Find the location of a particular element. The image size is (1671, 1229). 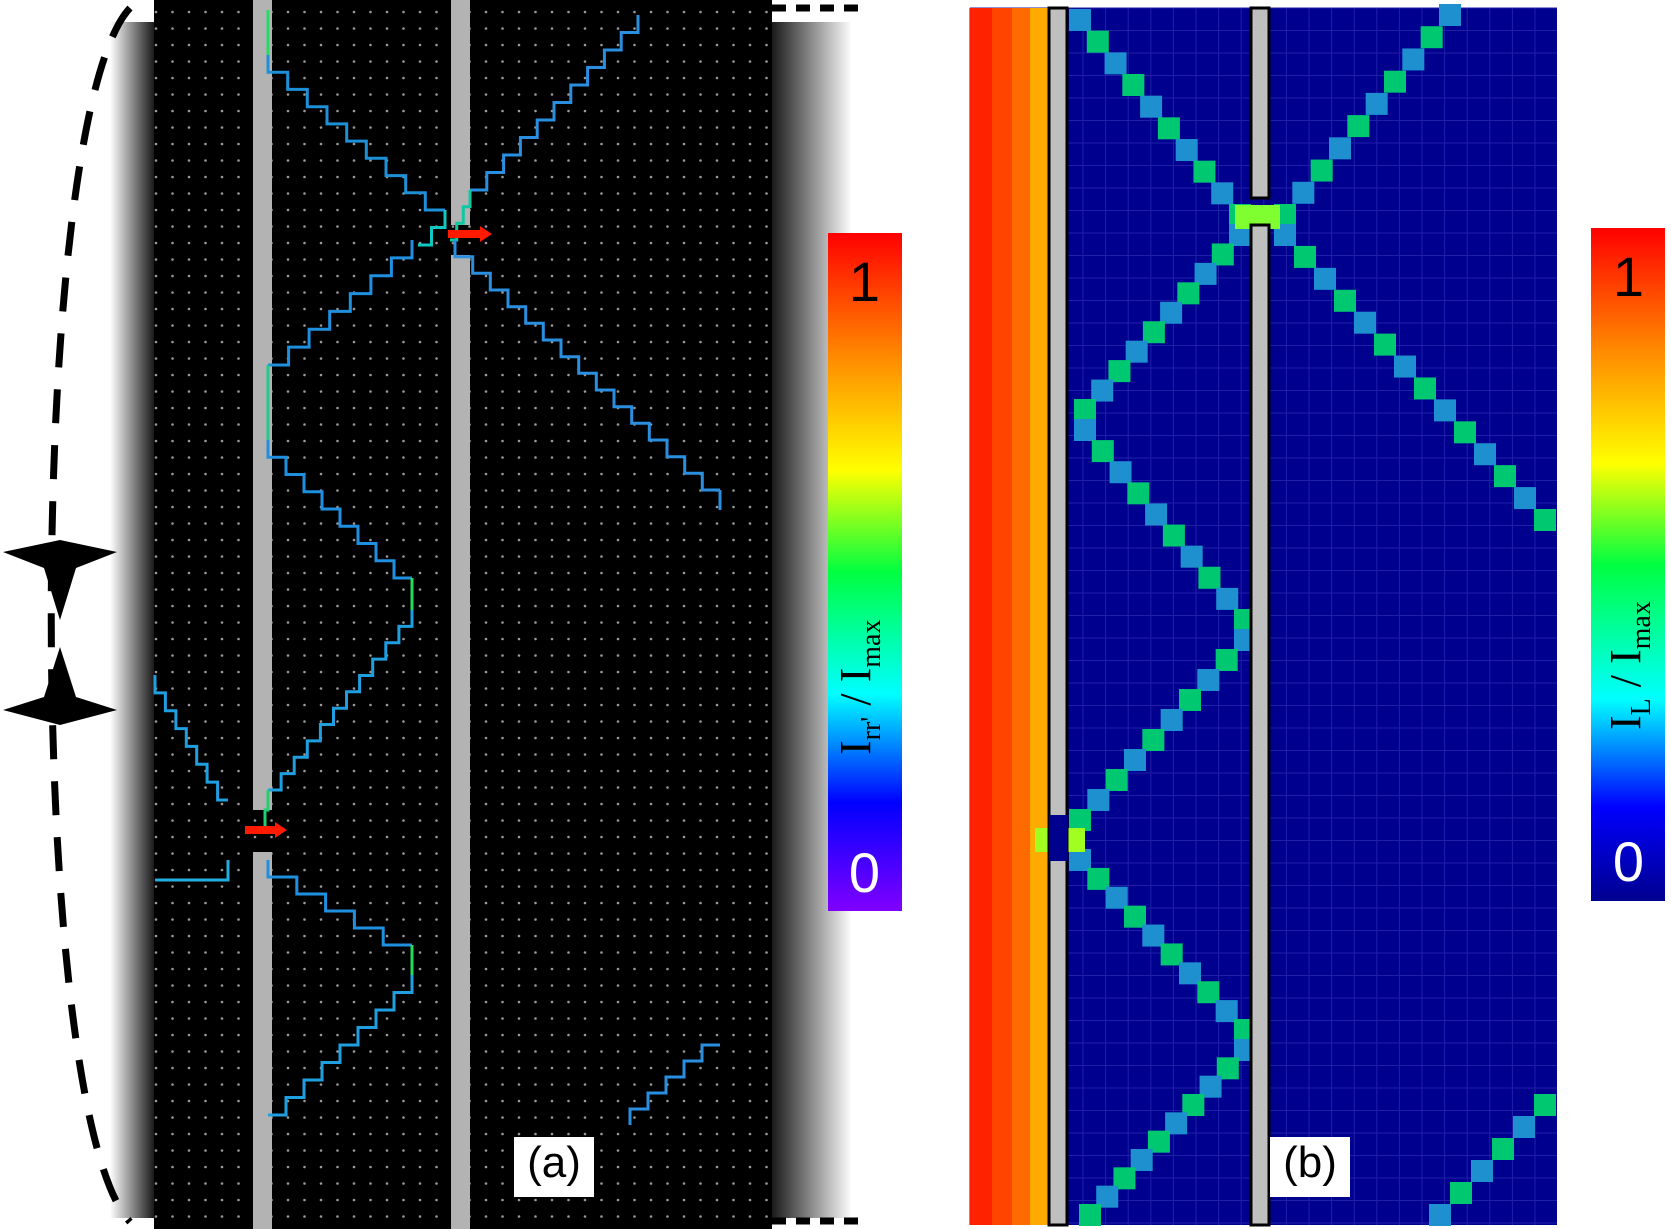

panel-a-label: (a) is located at coordinates (554, 1167).